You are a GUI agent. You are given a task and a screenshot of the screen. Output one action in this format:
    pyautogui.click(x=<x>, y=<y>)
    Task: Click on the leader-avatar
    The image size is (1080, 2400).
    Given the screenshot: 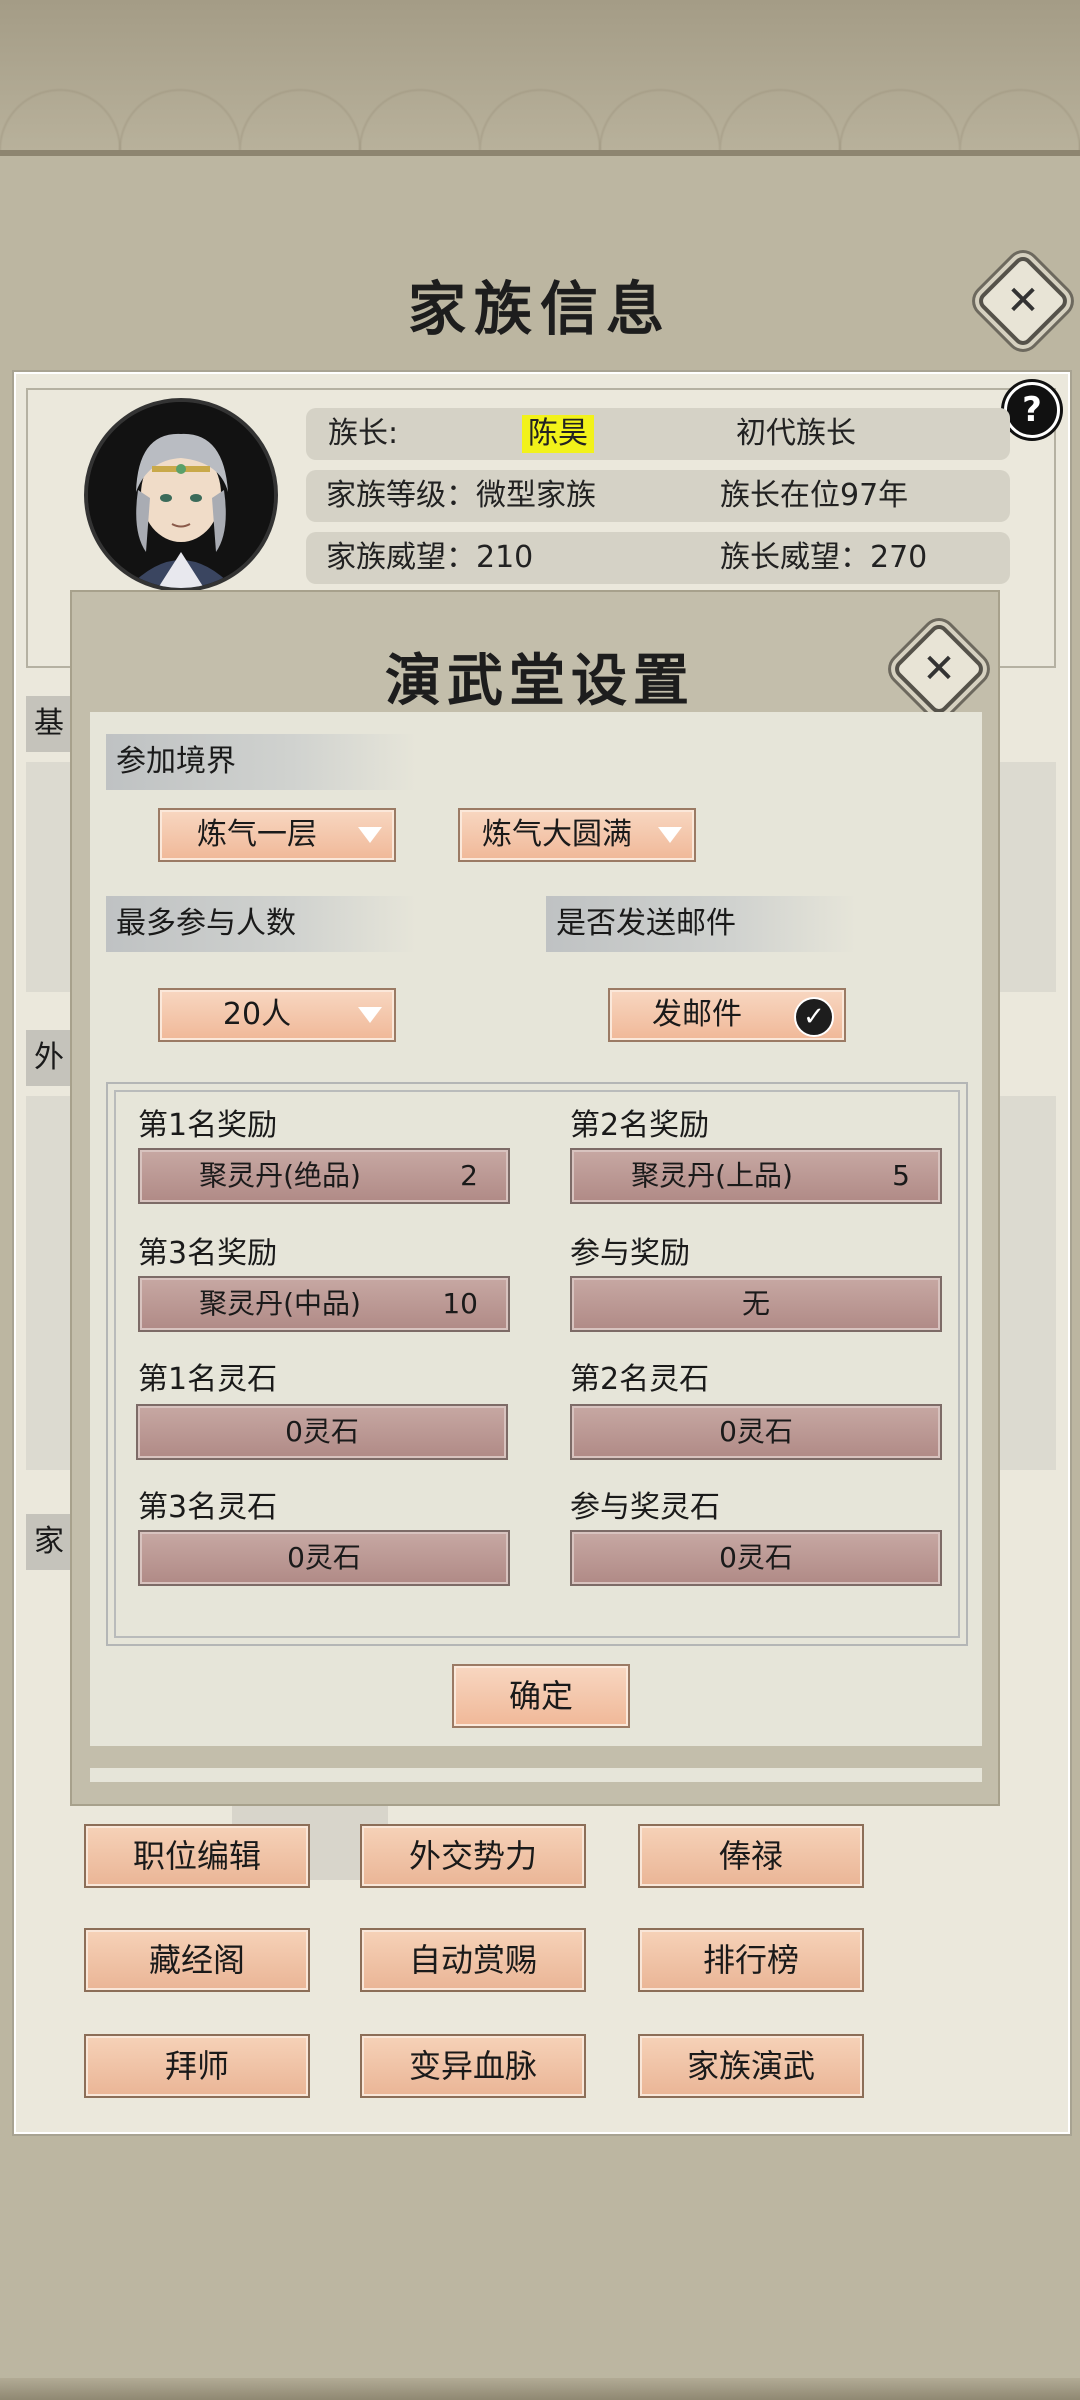 What is the action you would take?
    pyautogui.click(x=181, y=495)
    